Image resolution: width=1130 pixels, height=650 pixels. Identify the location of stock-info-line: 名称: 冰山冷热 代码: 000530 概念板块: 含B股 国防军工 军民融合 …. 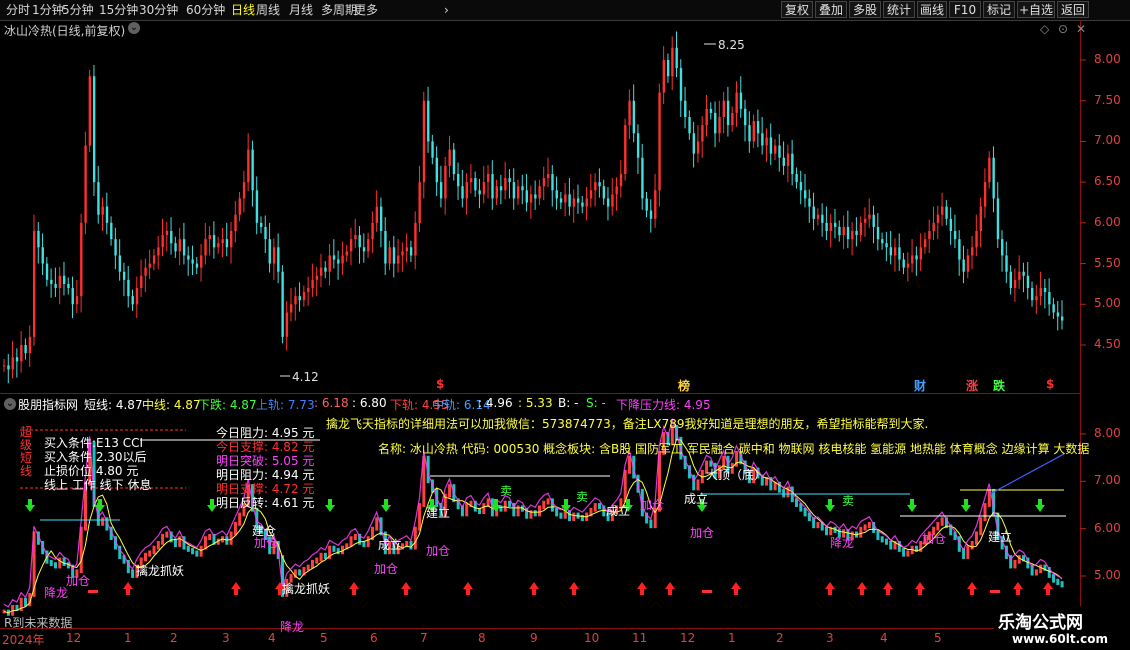
(734, 449).